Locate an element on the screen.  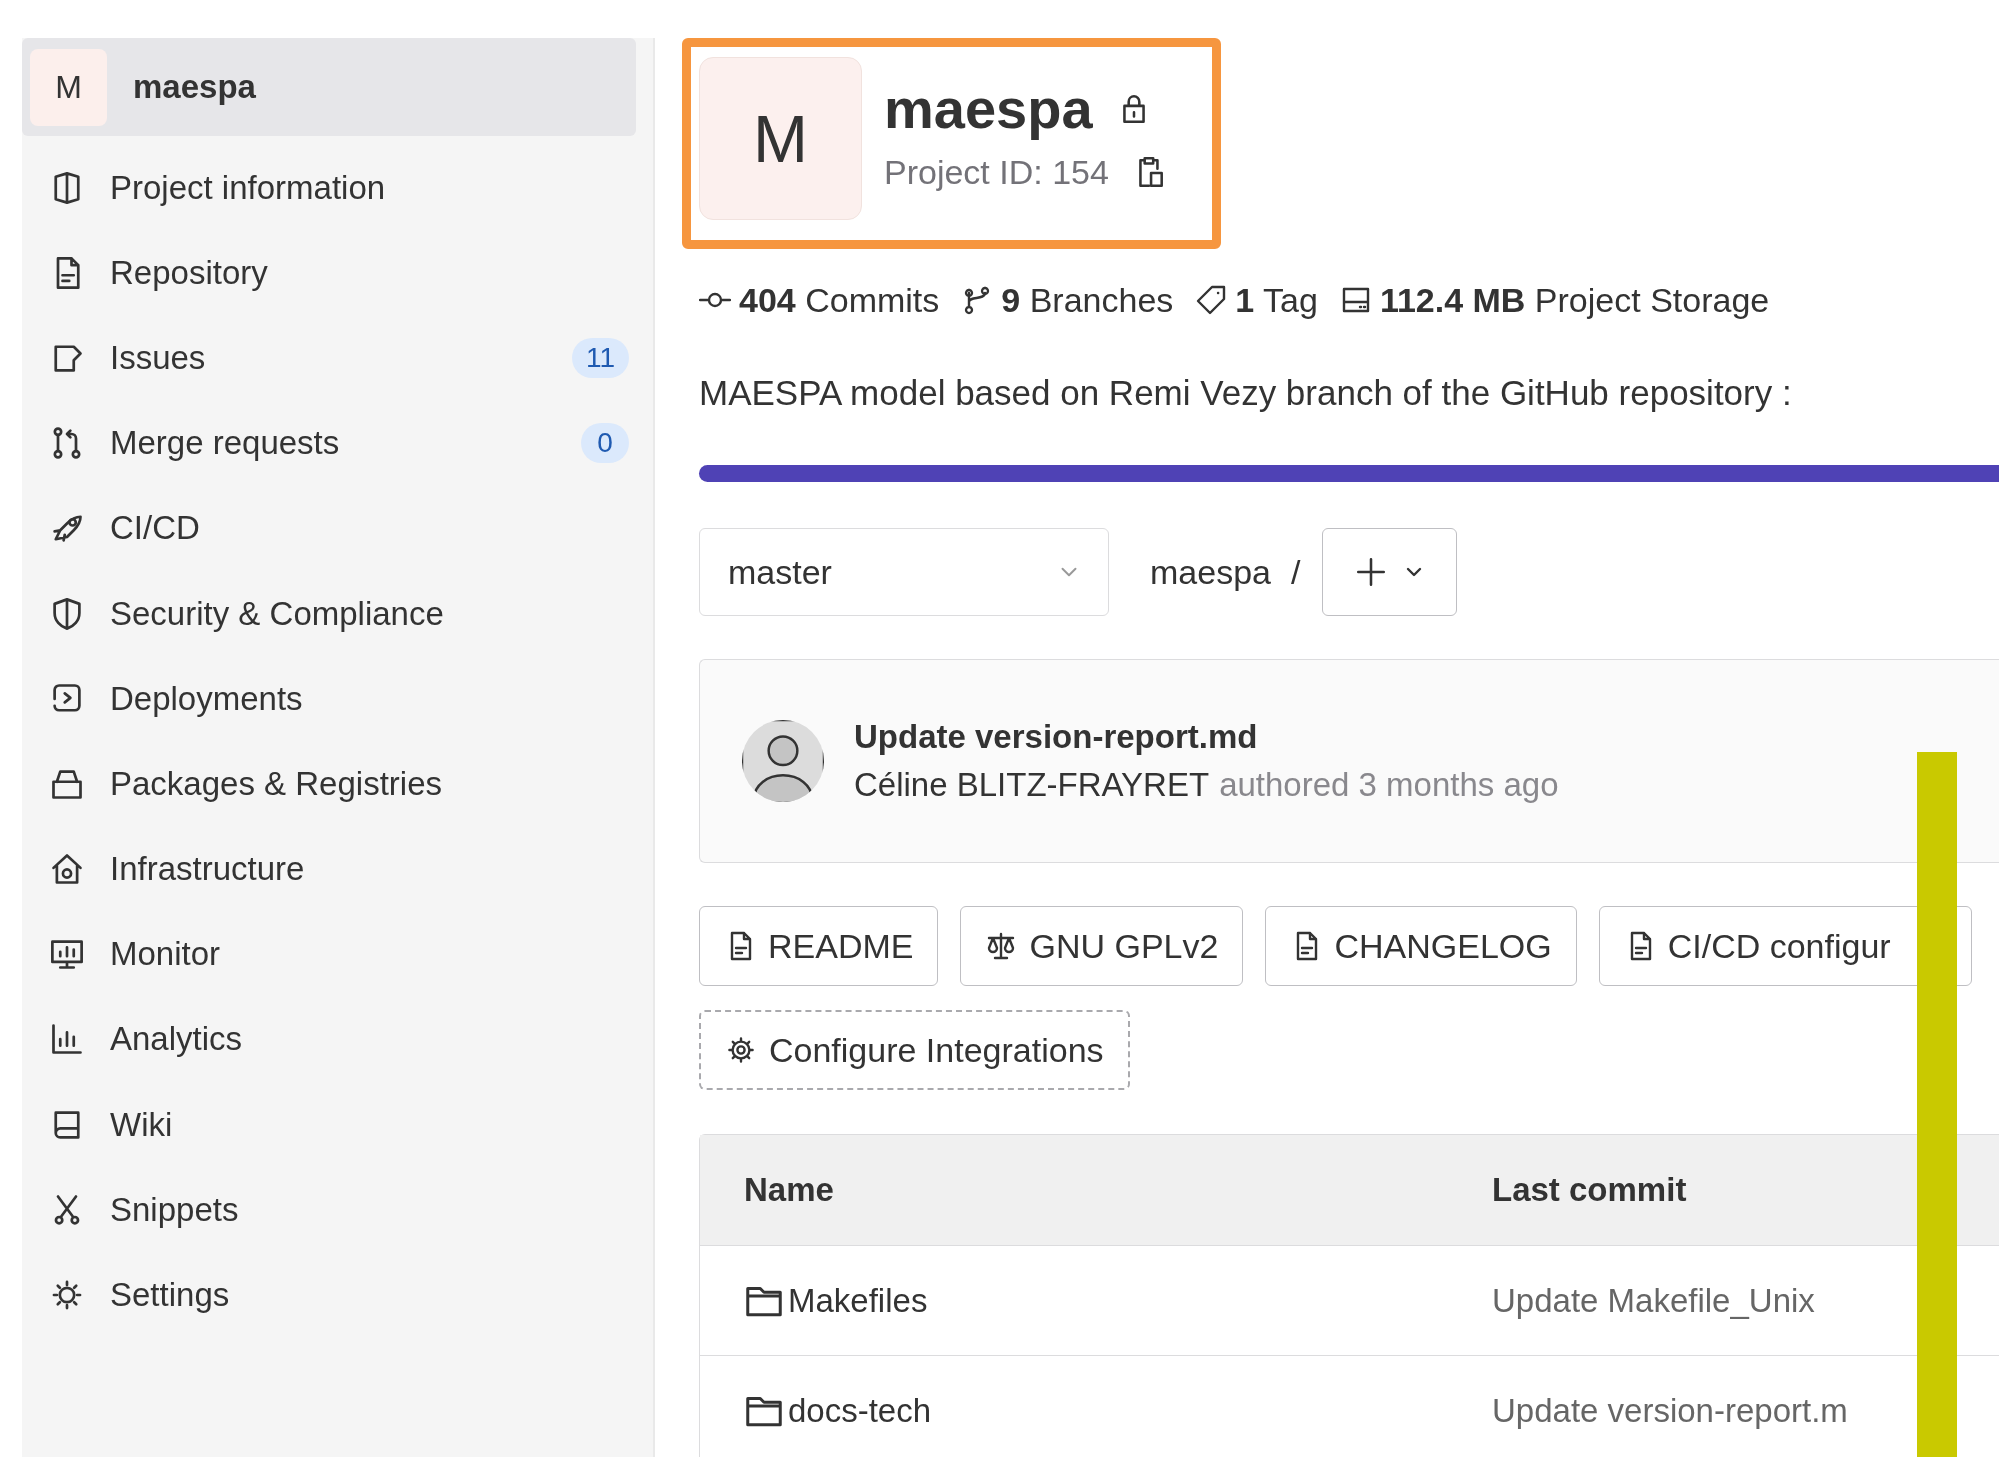
nav-item: Snippets is located at coordinates (328, 1210).